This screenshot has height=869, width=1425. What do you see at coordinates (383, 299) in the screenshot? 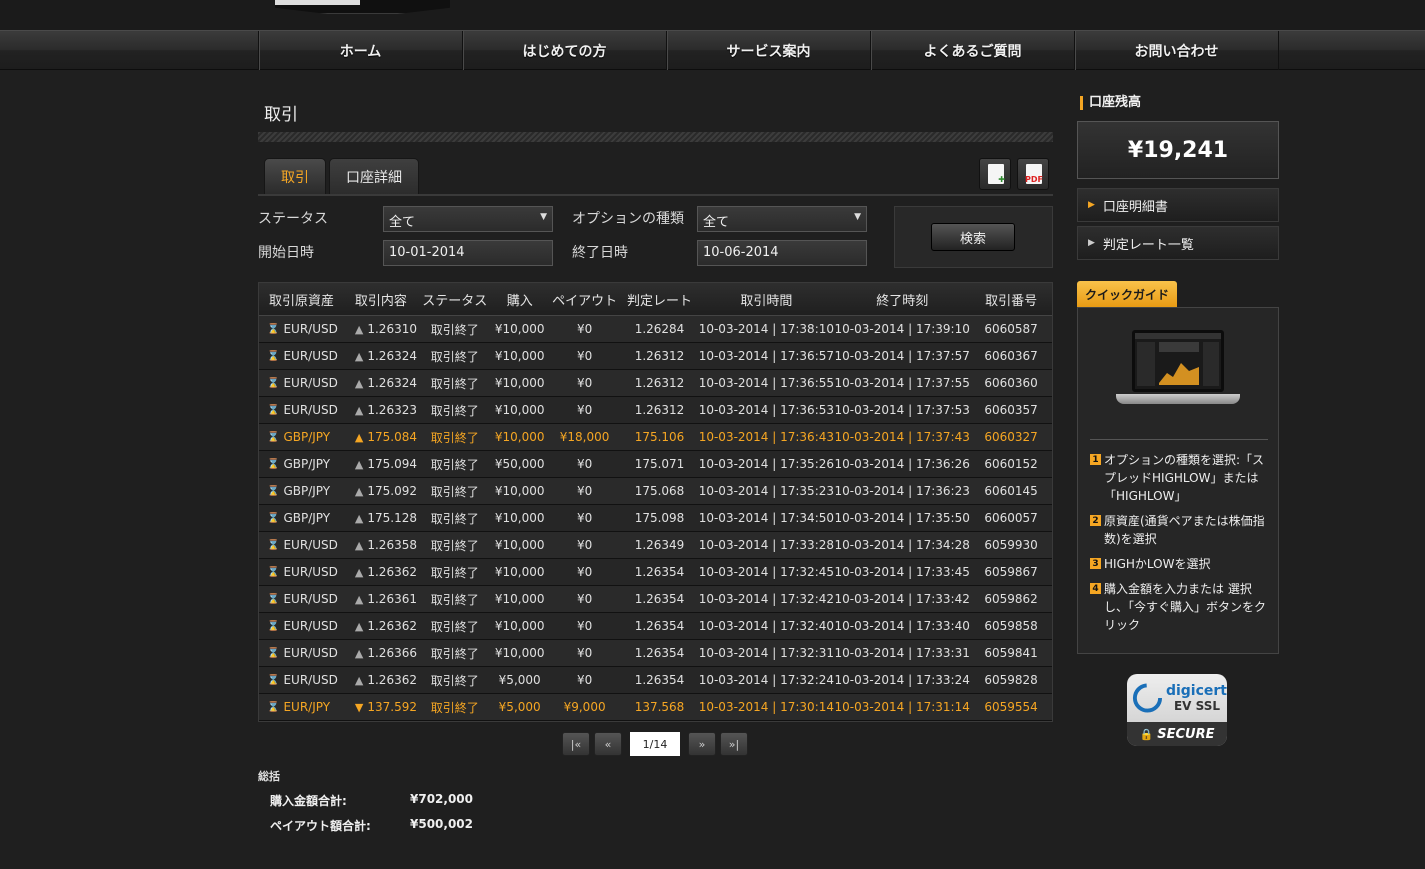
I see `col-header-content: 取引内容` at bounding box center [383, 299].